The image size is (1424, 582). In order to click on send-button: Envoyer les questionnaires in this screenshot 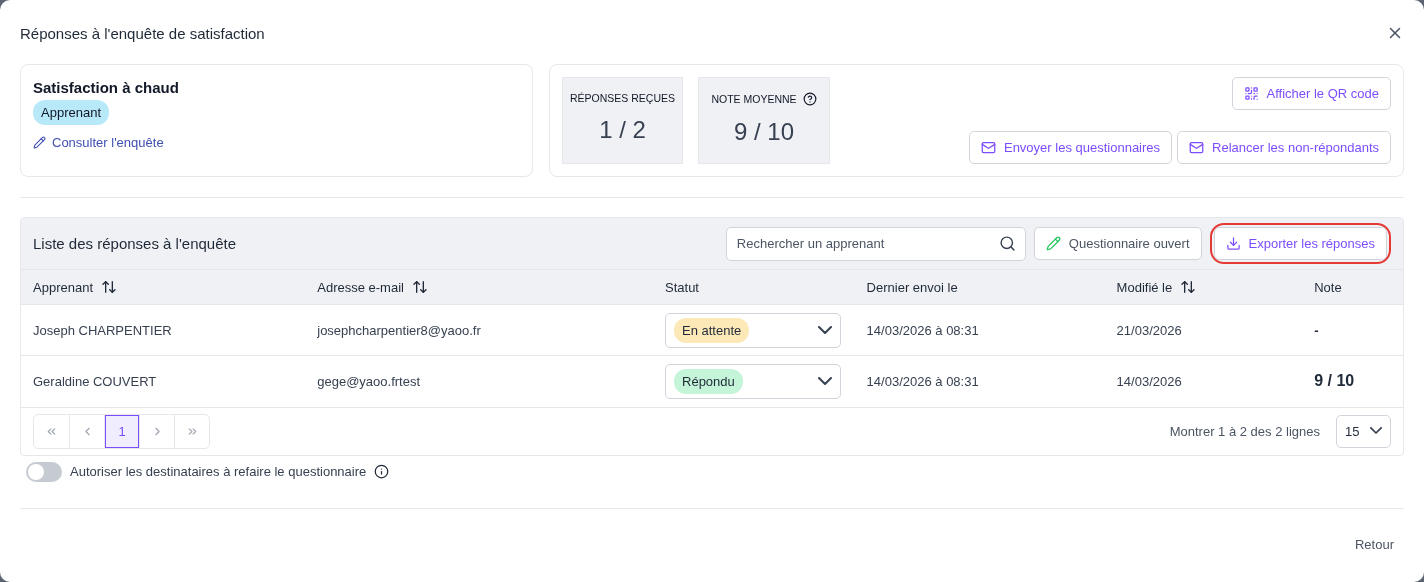, I will do `click(1070, 147)`.